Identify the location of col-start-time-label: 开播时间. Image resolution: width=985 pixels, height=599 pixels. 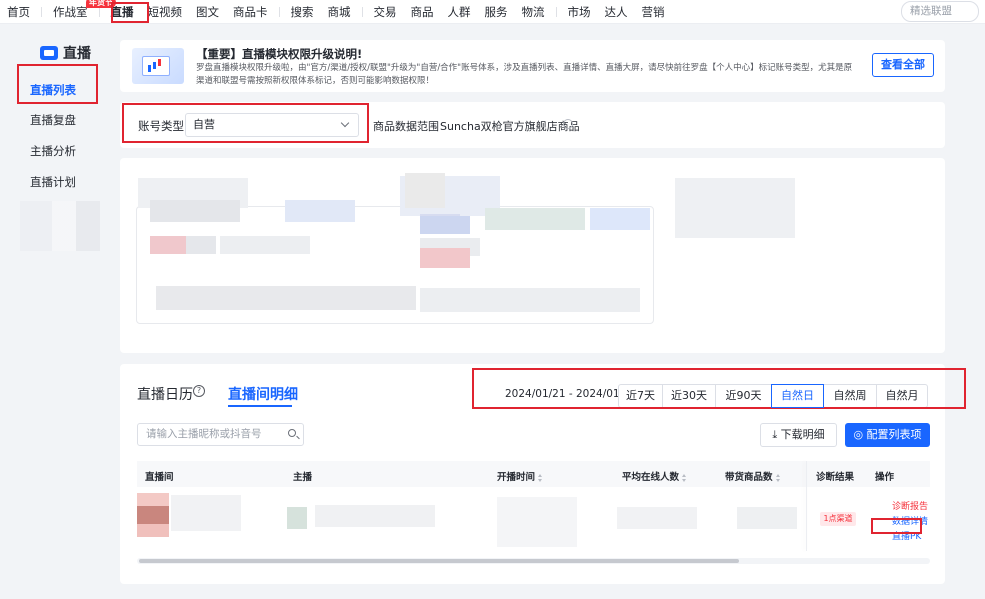
(516, 477).